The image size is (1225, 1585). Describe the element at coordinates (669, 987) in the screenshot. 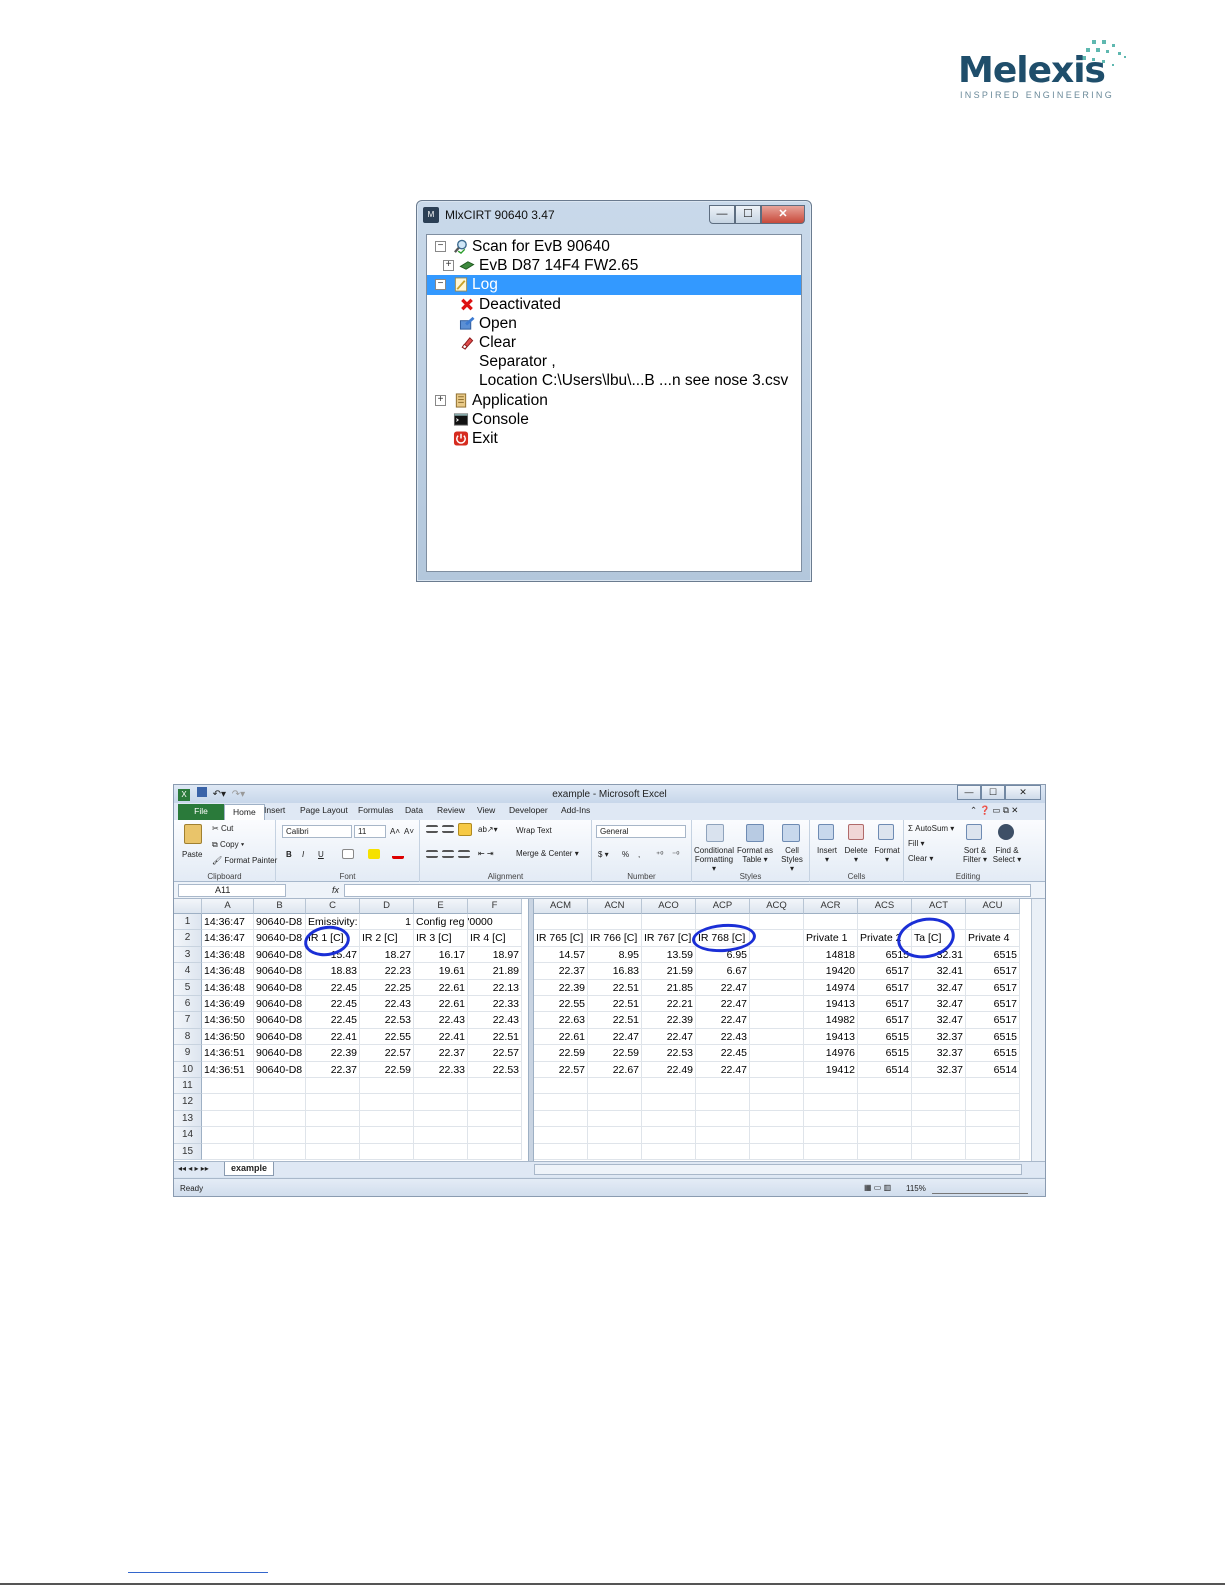

I see `cell-aco-5: 21.85` at that location.